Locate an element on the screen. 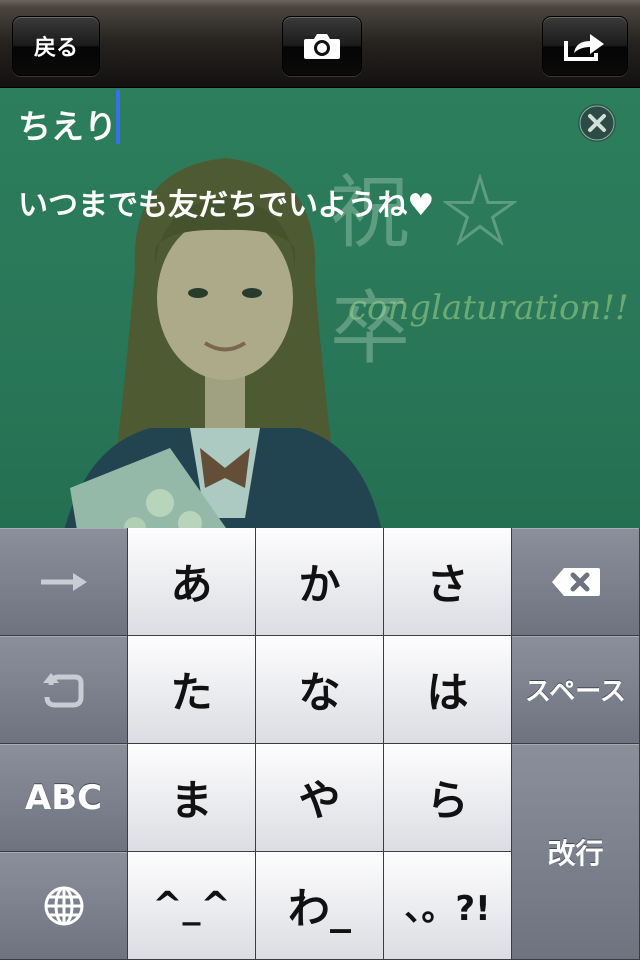 The height and width of the screenshot is (960, 640). undo-icon is located at coordinates (62, 689).